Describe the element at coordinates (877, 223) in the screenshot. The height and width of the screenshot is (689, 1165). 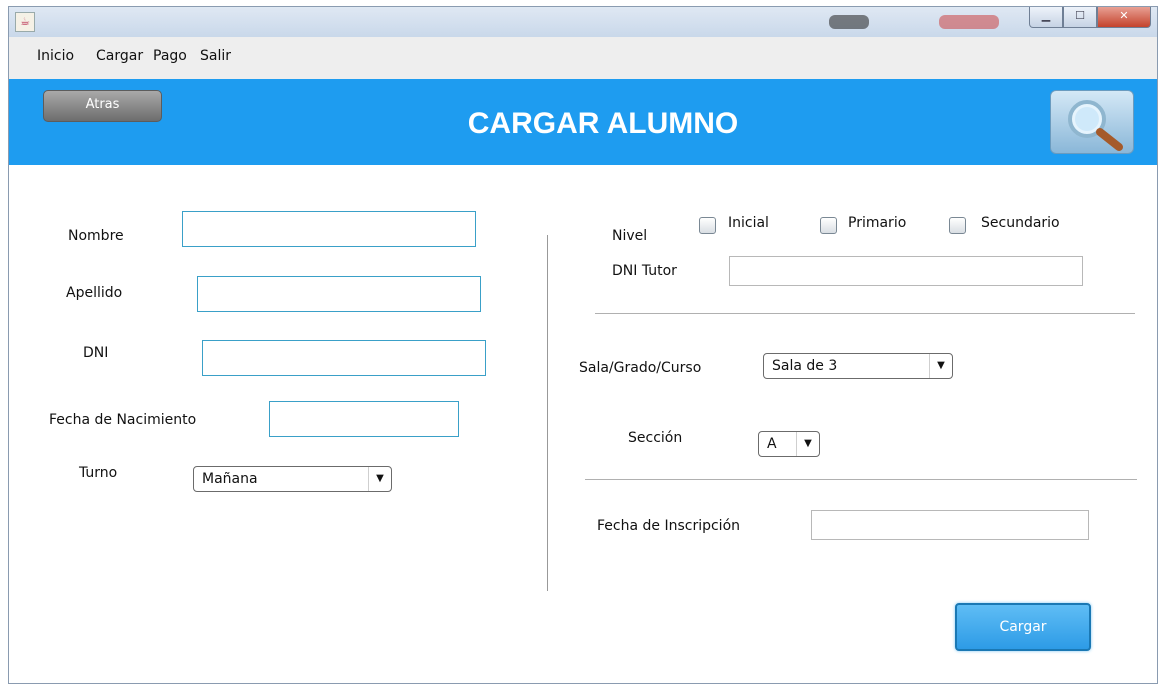
I see `primario-label: Primario` at that location.